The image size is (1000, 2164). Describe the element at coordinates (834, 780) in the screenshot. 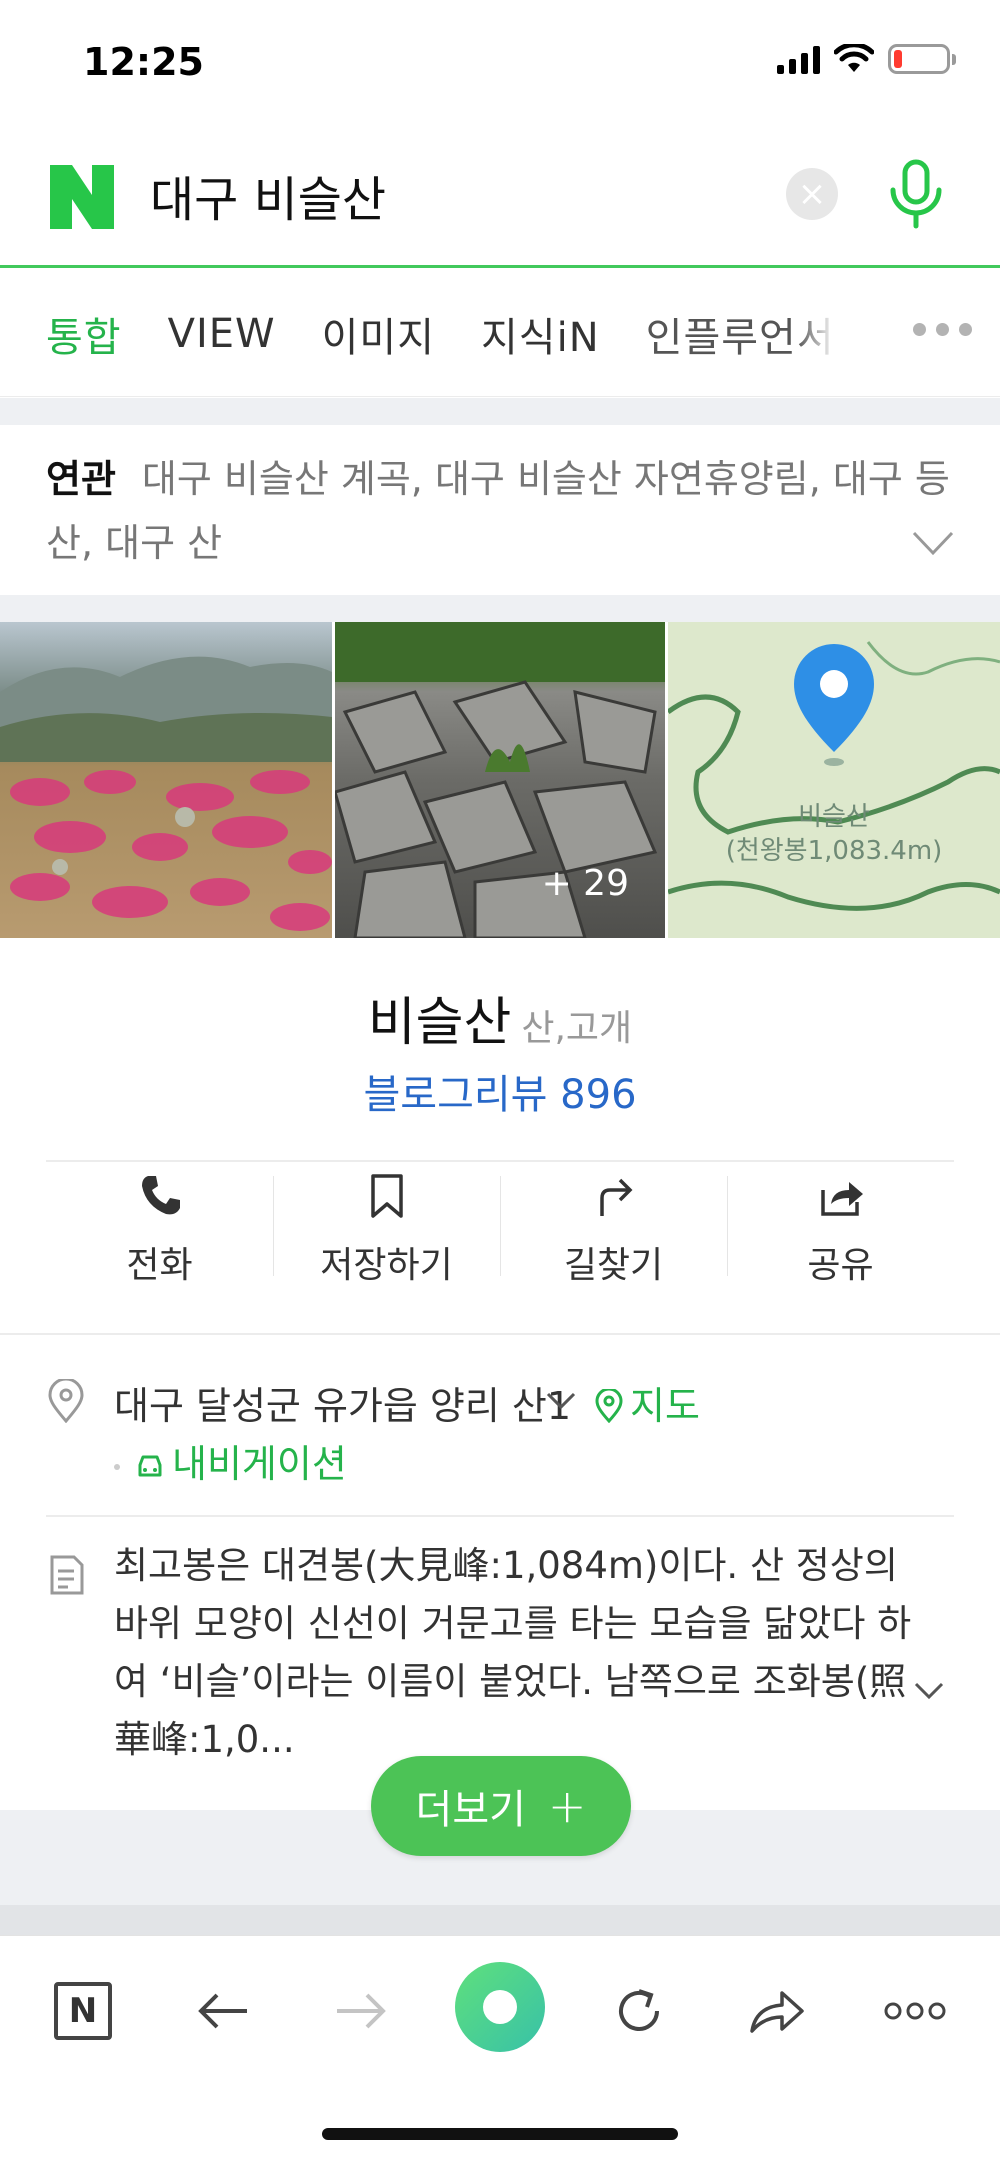

I see `location-map-thumbnail: 비슬산 (천왕봉1,083.4m)` at that location.